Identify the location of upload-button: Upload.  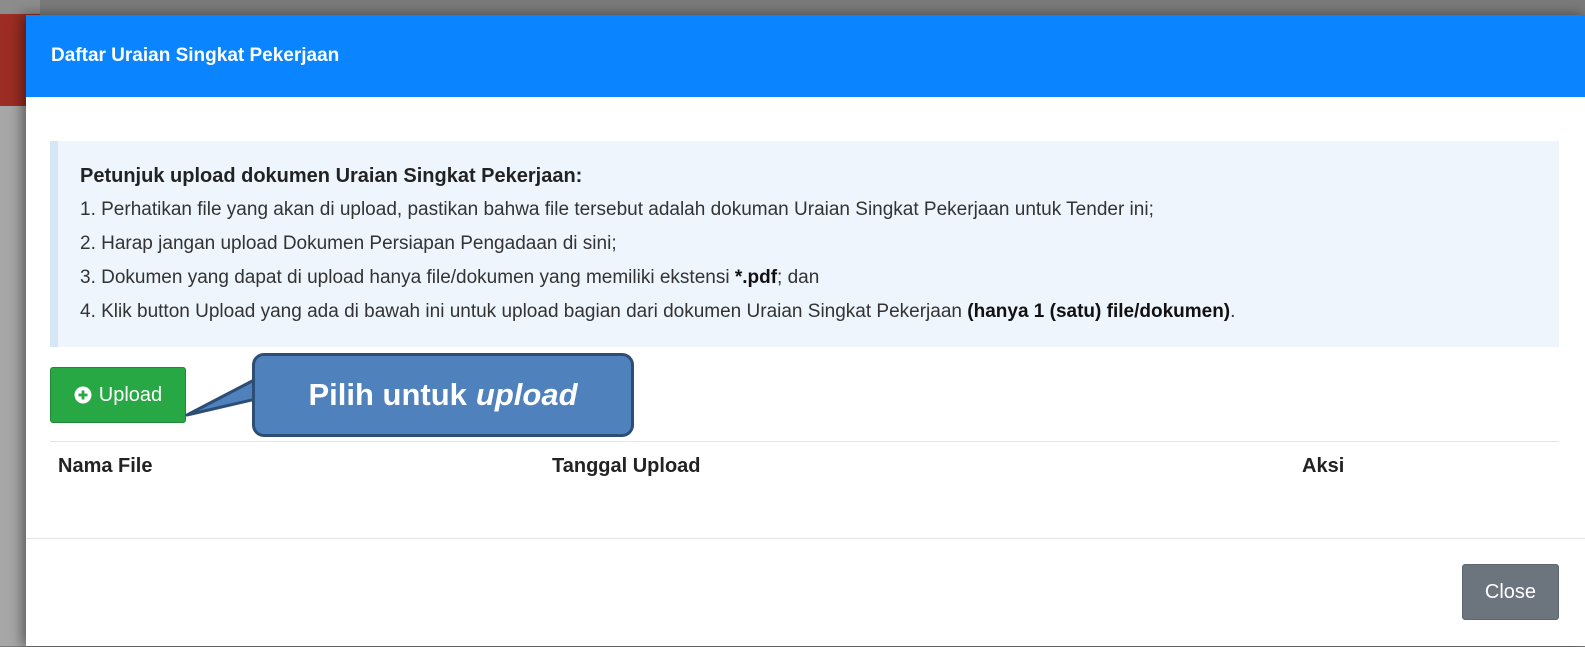
(118, 395).